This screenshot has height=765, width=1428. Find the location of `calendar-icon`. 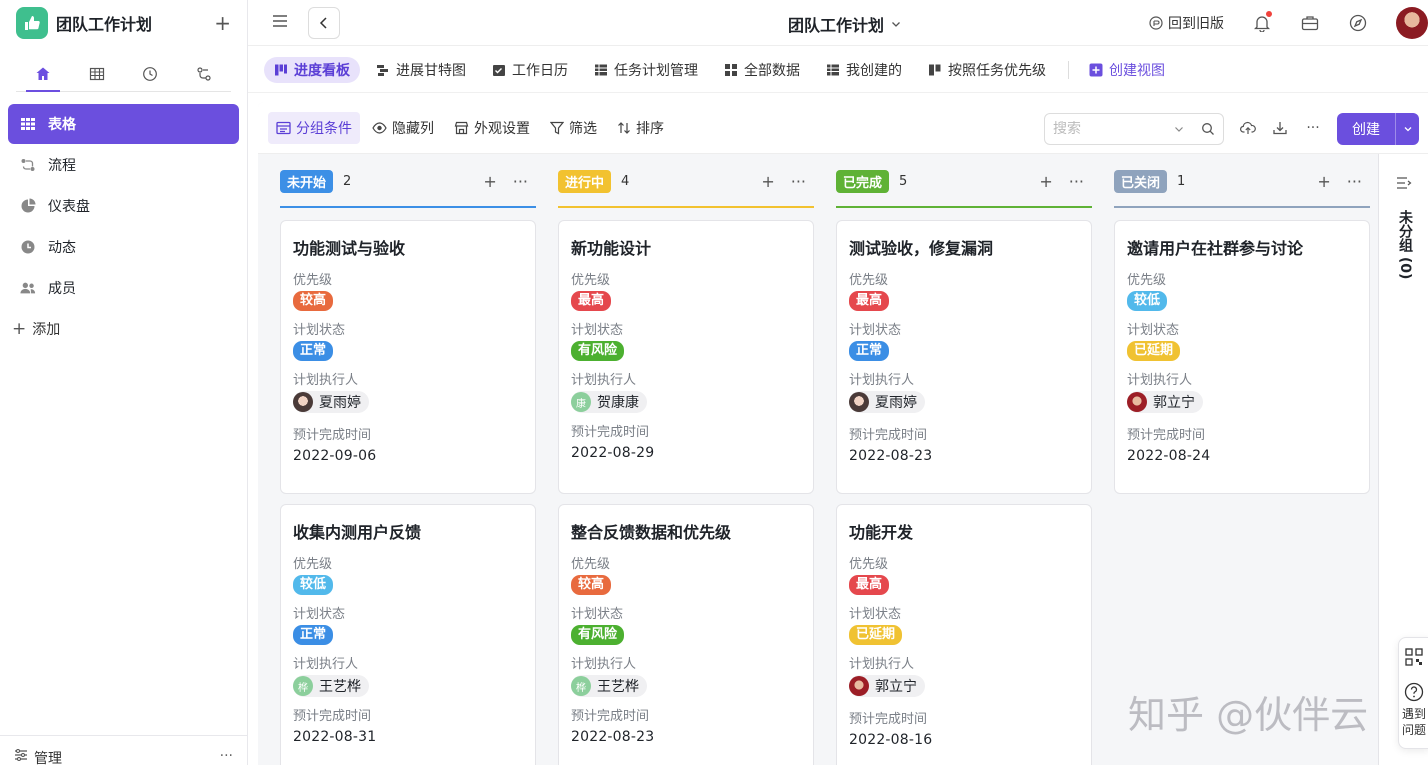

calendar-icon is located at coordinates (499, 70).